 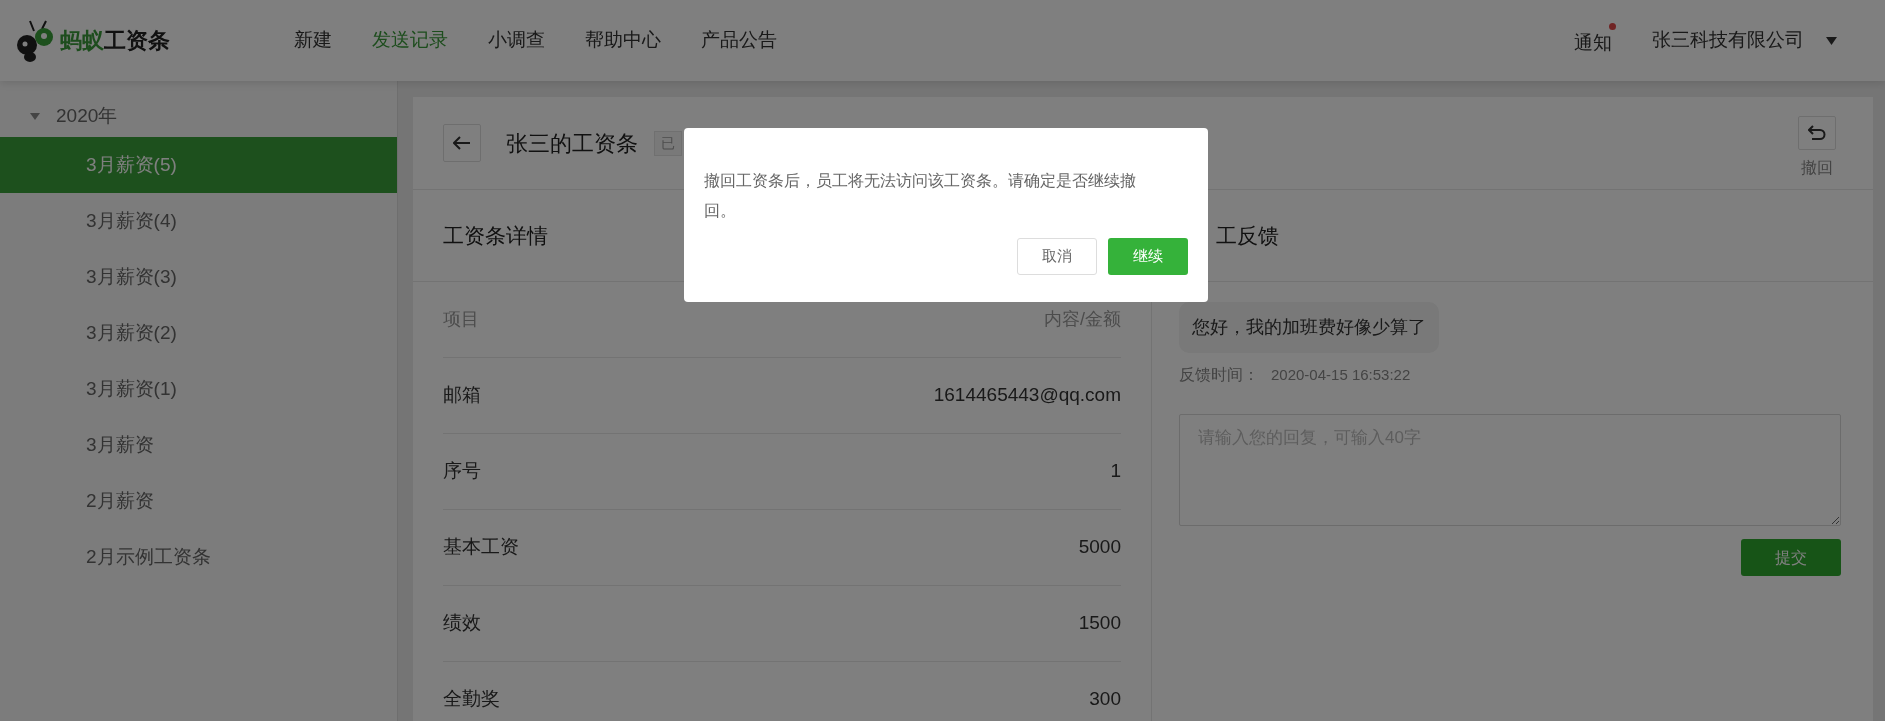 What do you see at coordinates (198, 333) in the screenshot?
I see `sidebar-item: 3月薪资(2)` at bounding box center [198, 333].